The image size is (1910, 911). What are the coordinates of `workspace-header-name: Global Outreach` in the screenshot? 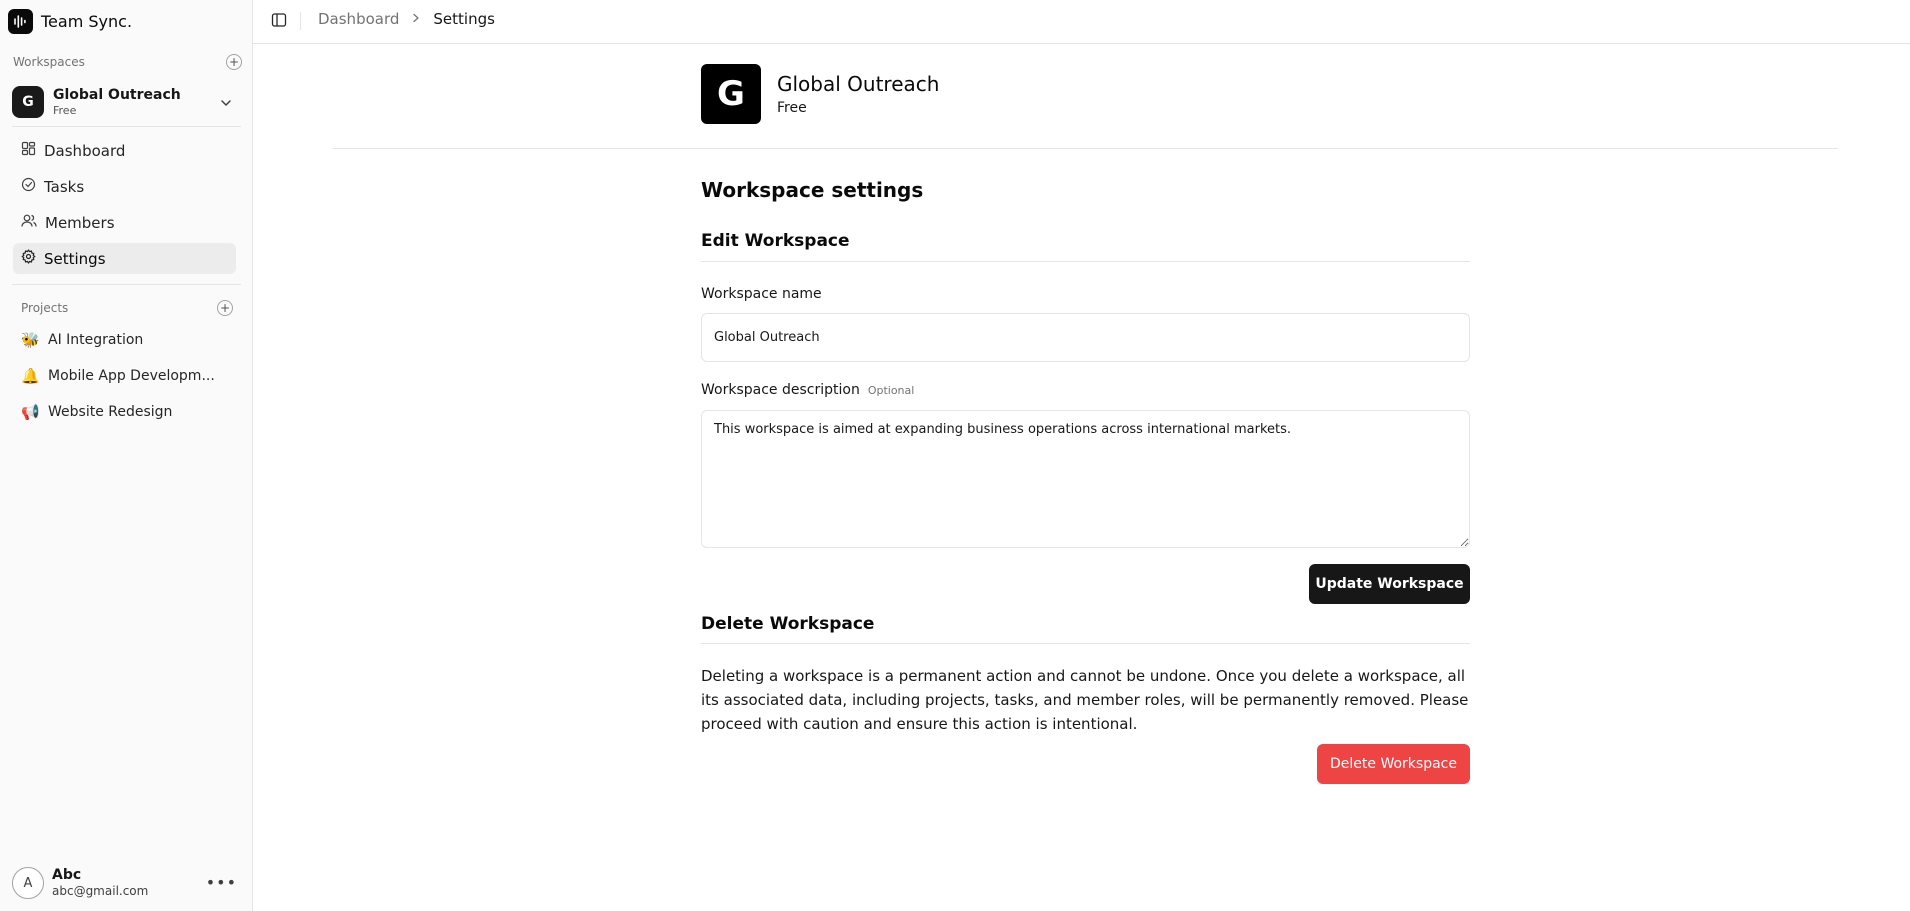 It's located at (858, 84).